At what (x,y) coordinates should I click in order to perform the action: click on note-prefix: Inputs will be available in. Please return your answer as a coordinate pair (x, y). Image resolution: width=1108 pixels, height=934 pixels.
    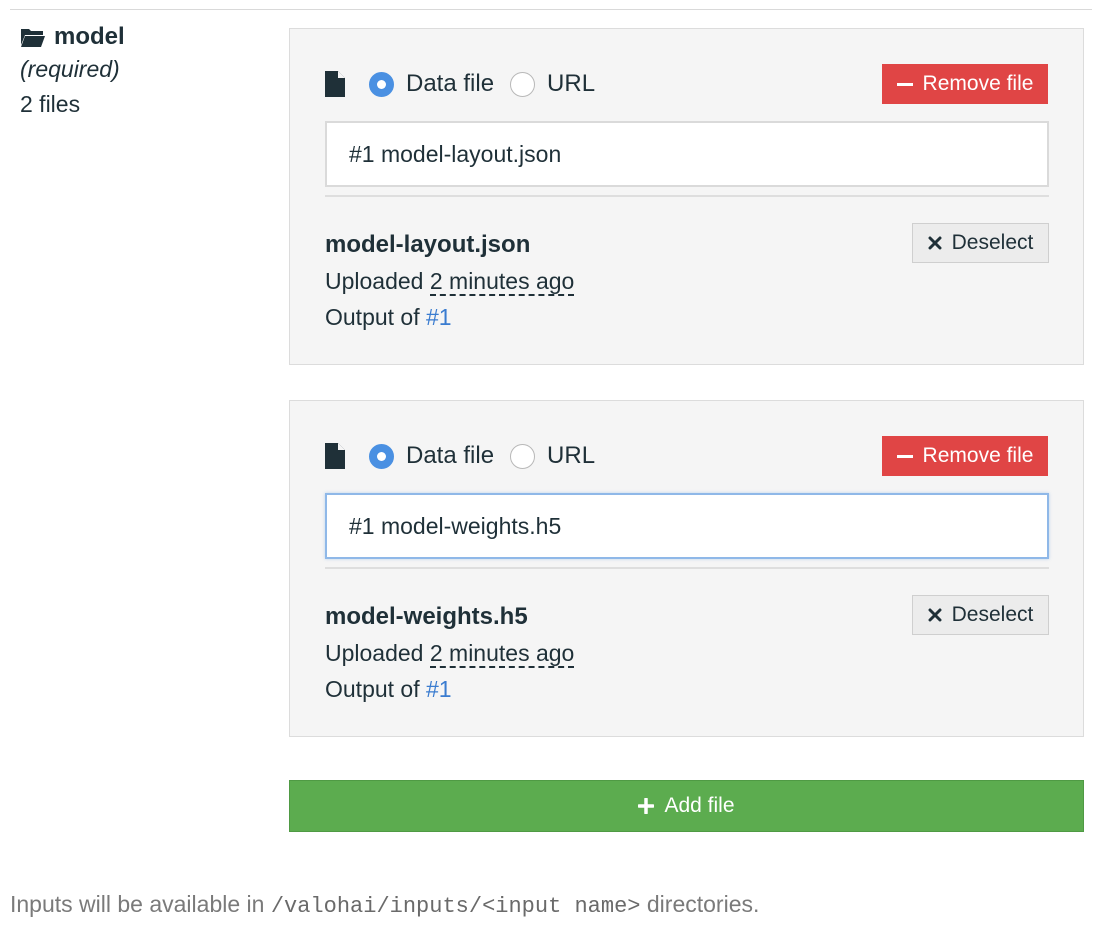
    Looking at the image, I should click on (137, 904).